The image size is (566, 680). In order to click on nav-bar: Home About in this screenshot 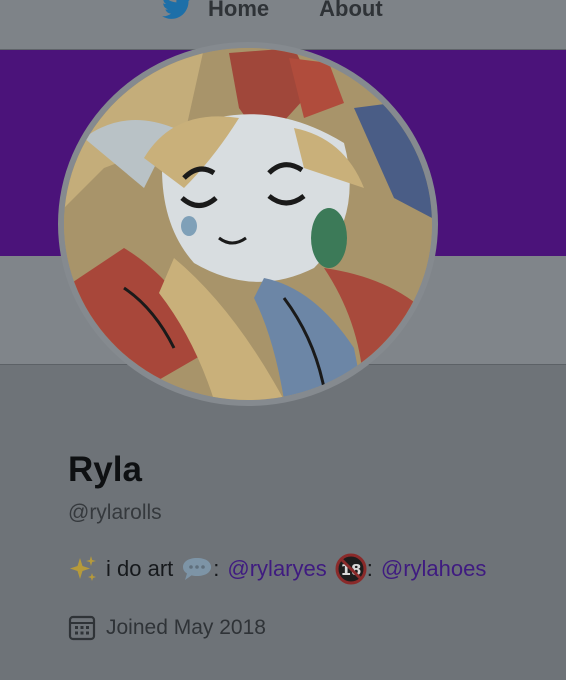, I will do `click(271, 12)`.